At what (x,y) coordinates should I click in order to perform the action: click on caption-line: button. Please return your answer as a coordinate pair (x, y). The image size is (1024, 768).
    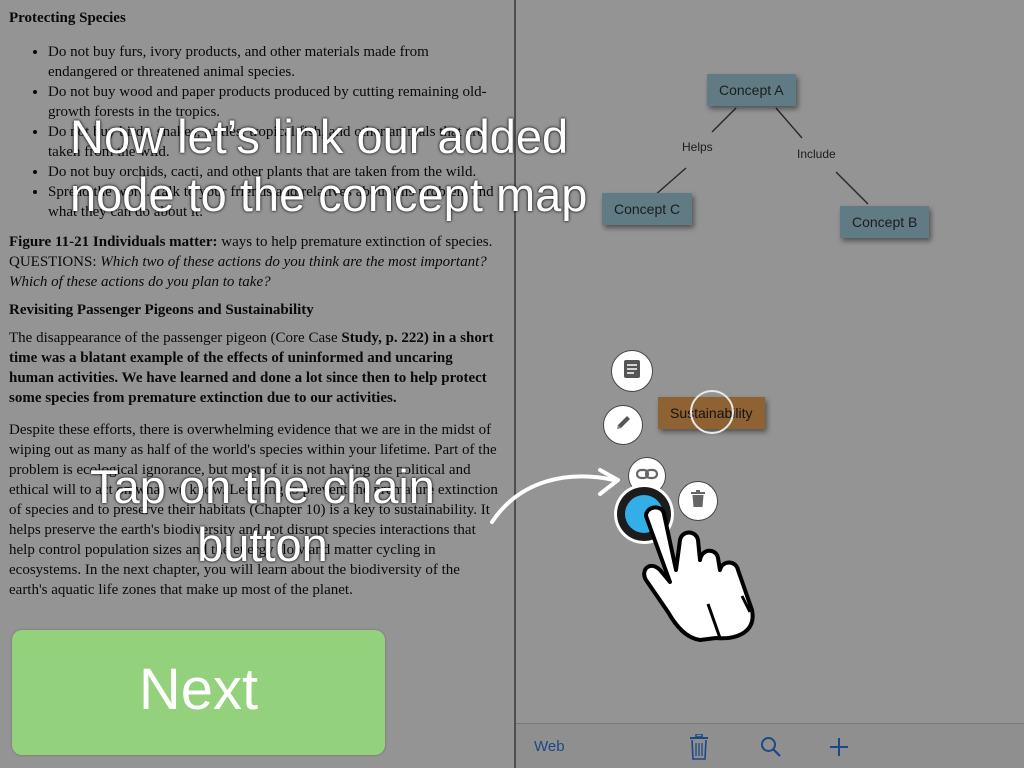
    Looking at the image, I should click on (262, 544).